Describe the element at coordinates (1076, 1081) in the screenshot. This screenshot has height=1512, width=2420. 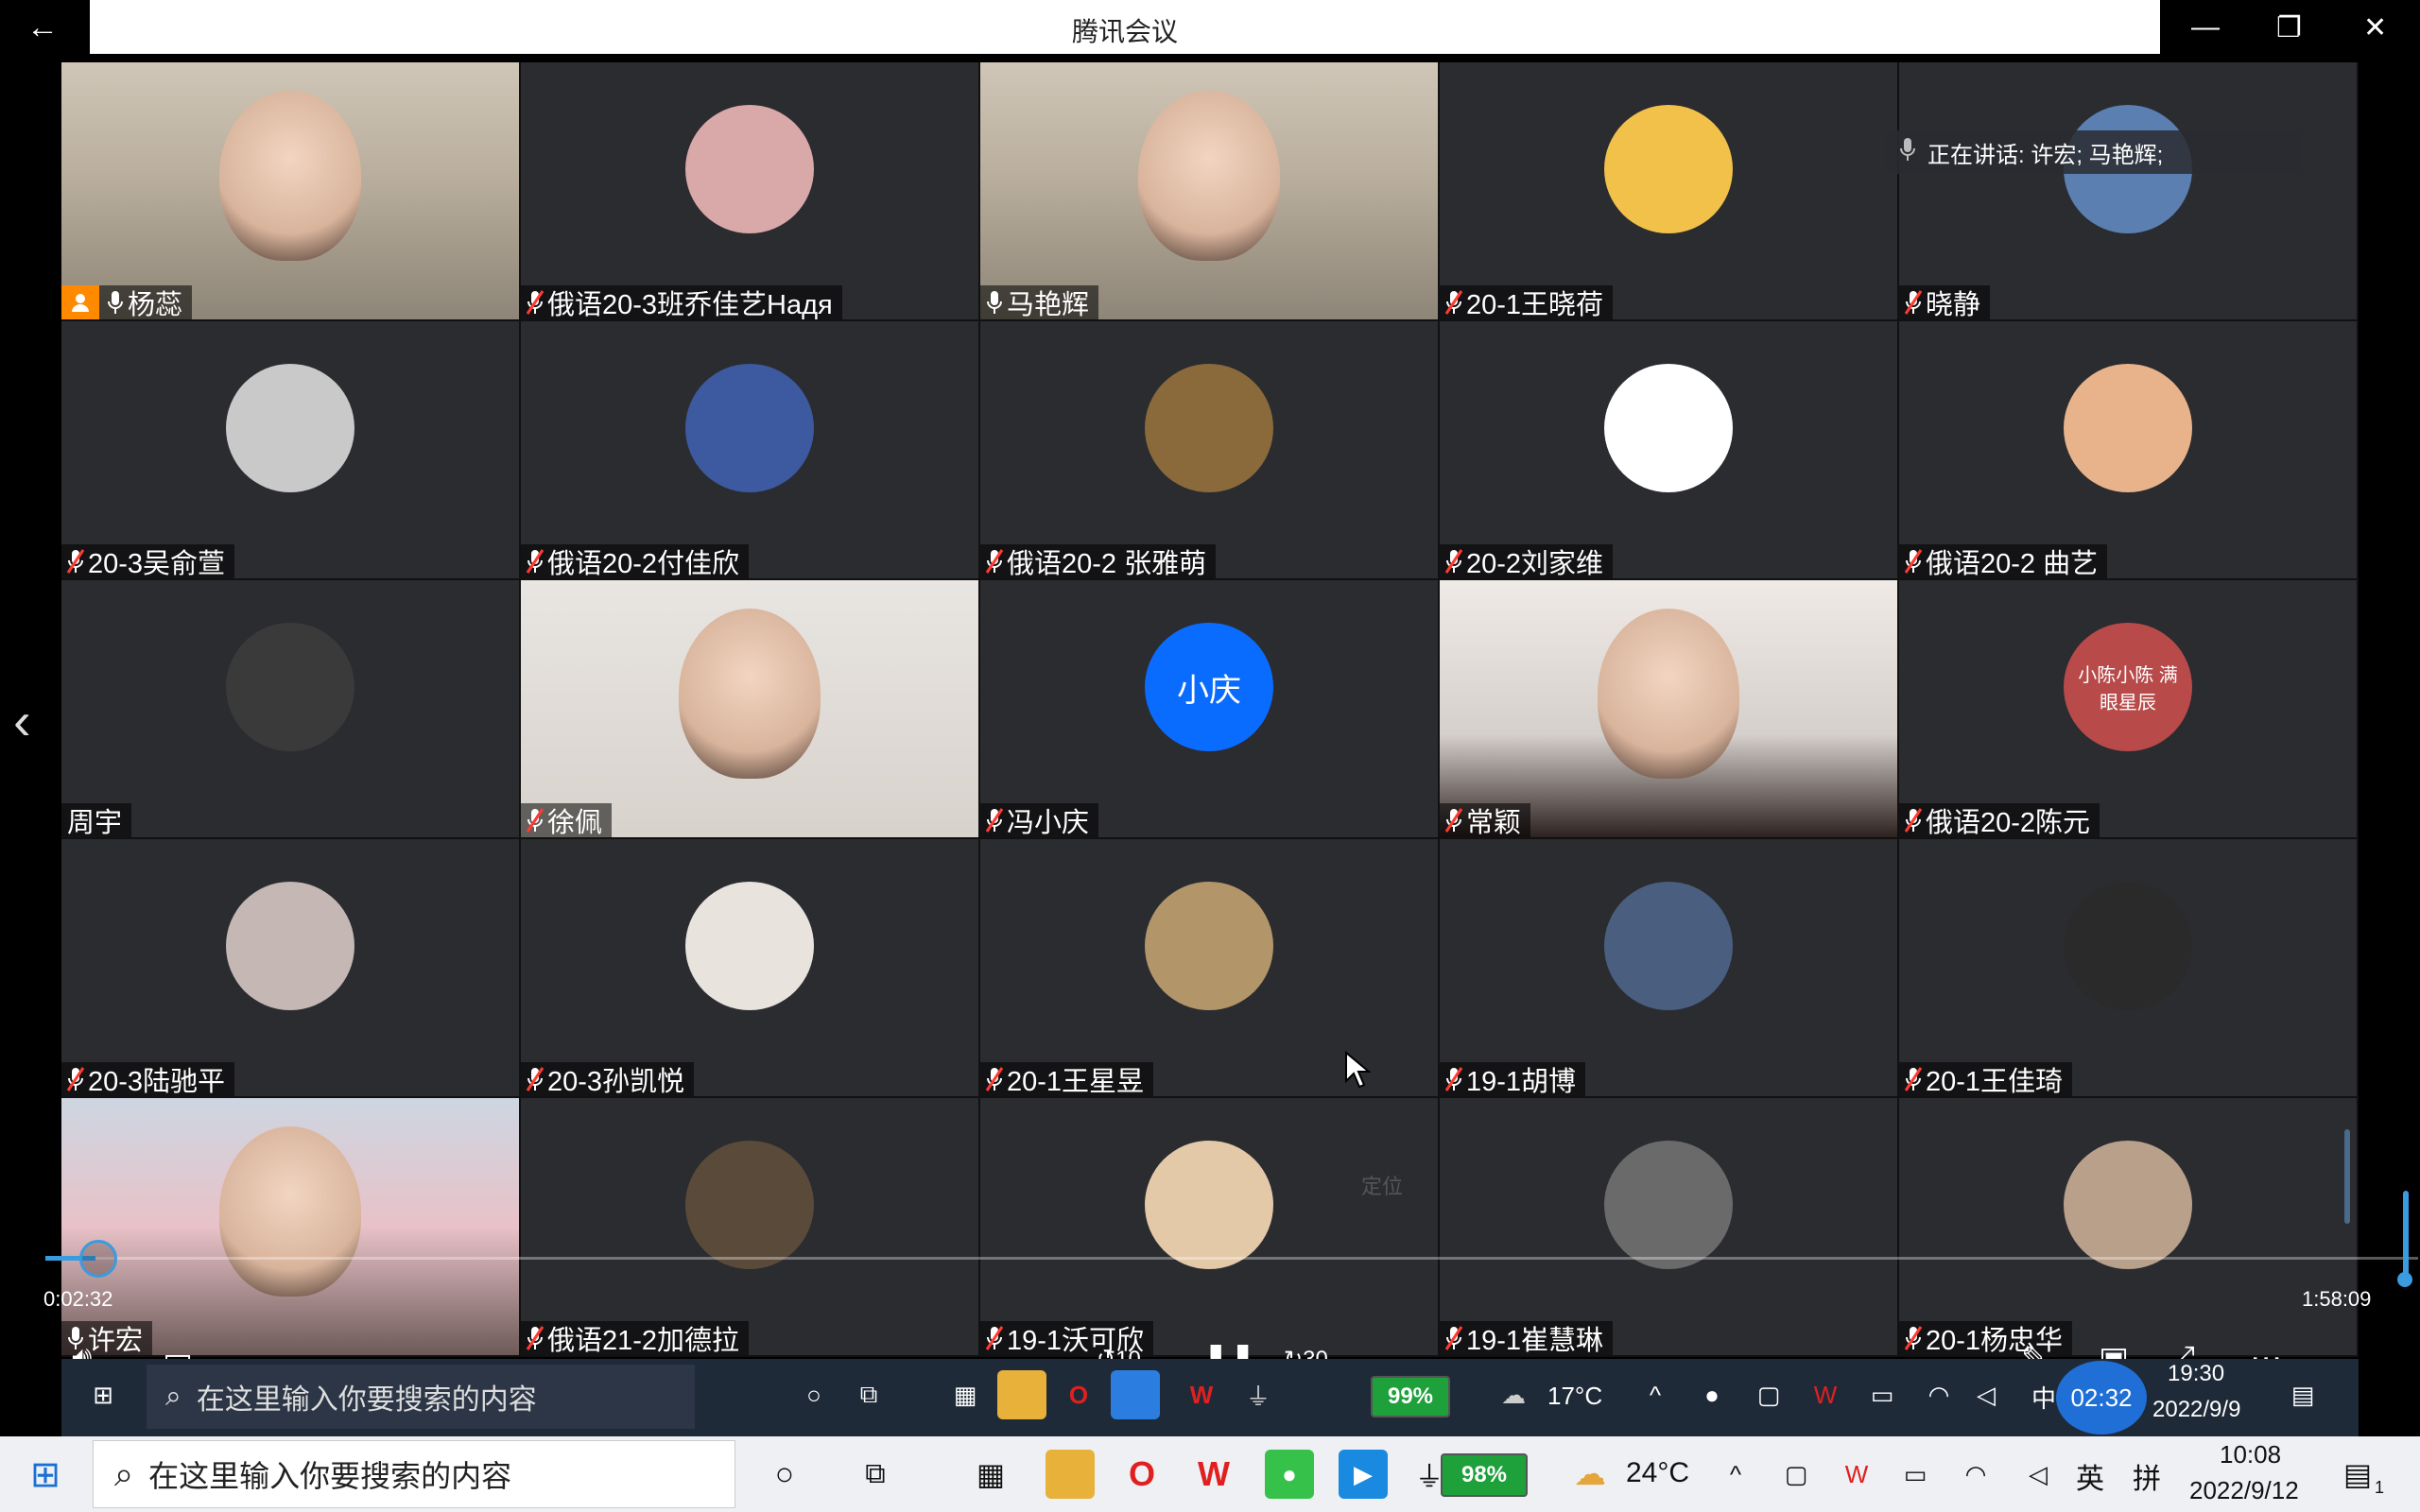
I see `participant-name: 20-1王星昱` at that location.